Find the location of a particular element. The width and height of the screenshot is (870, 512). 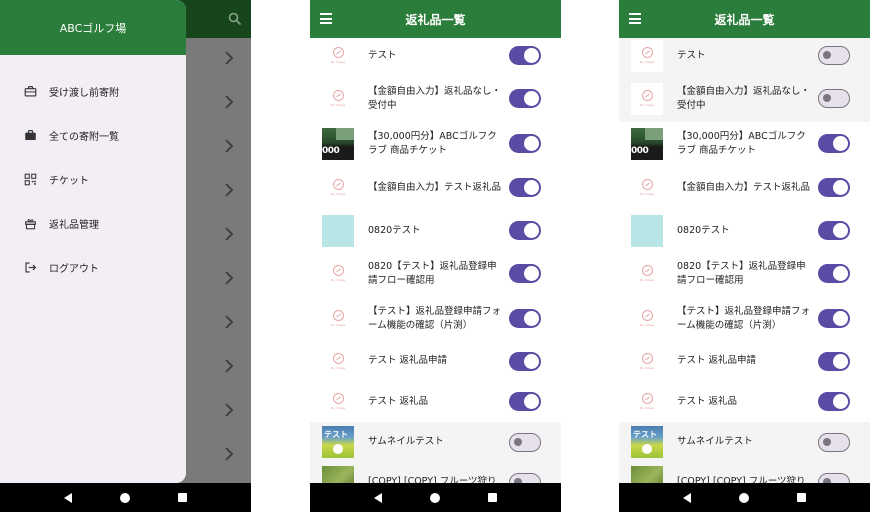

item-label: 【金額自由入力】返礼品なし・受付中 is located at coordinates (744, 98).